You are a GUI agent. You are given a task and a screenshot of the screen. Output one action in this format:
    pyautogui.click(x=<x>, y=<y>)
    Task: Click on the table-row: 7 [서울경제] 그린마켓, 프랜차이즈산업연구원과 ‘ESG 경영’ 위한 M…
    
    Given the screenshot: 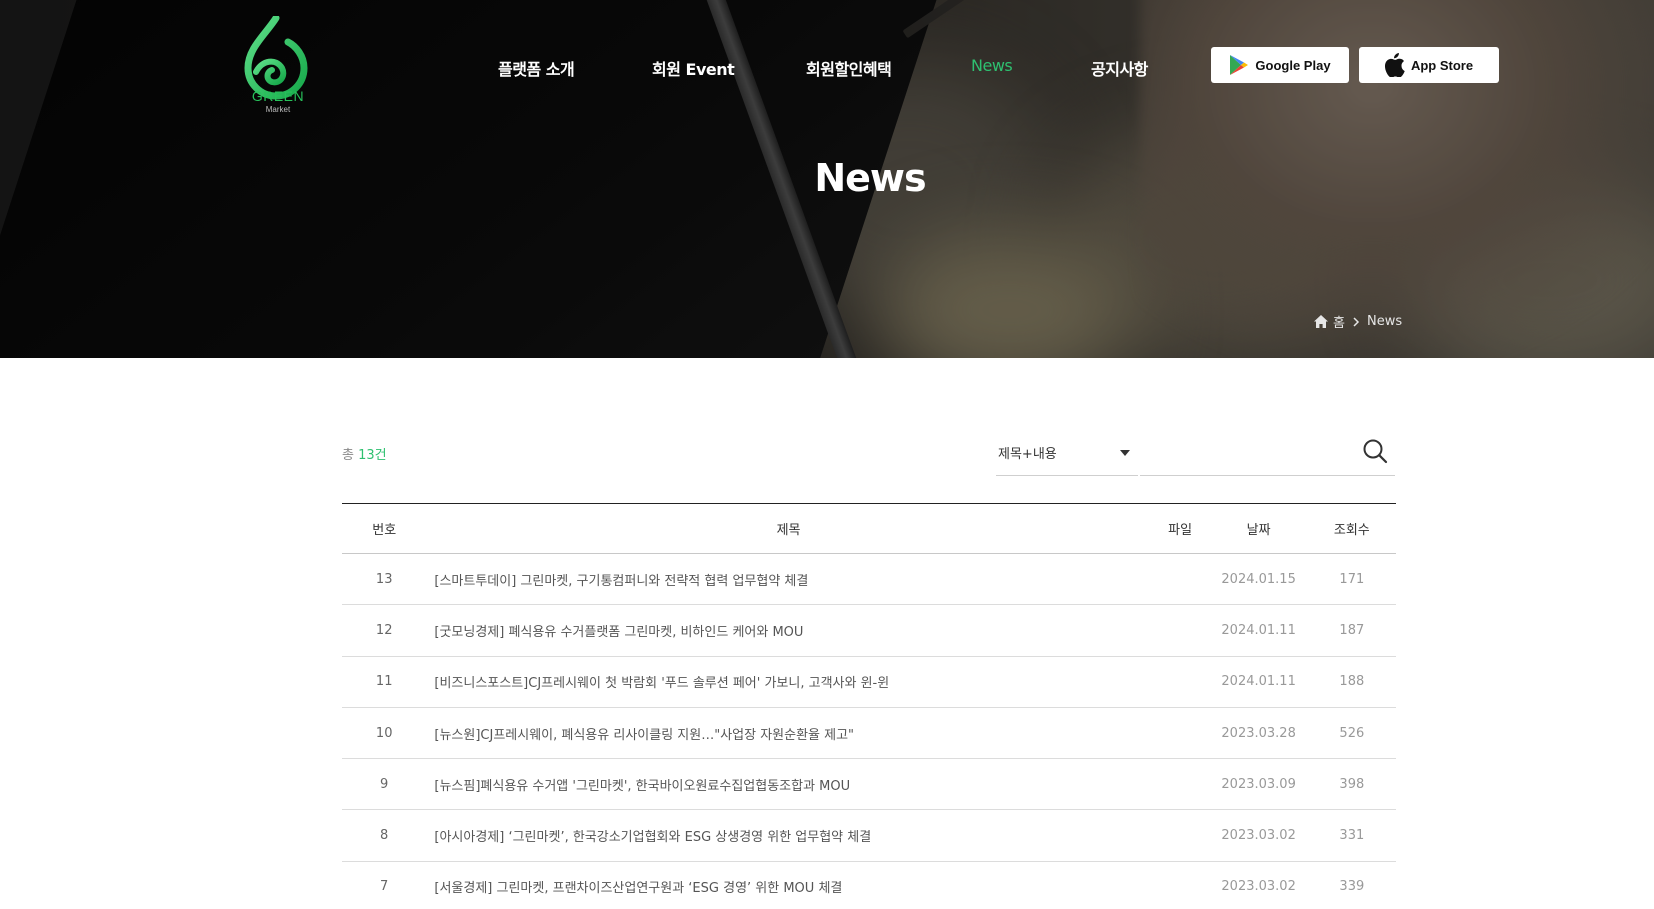 What is the action you would take?
    pyautogui.click(x=869, y=885)
    